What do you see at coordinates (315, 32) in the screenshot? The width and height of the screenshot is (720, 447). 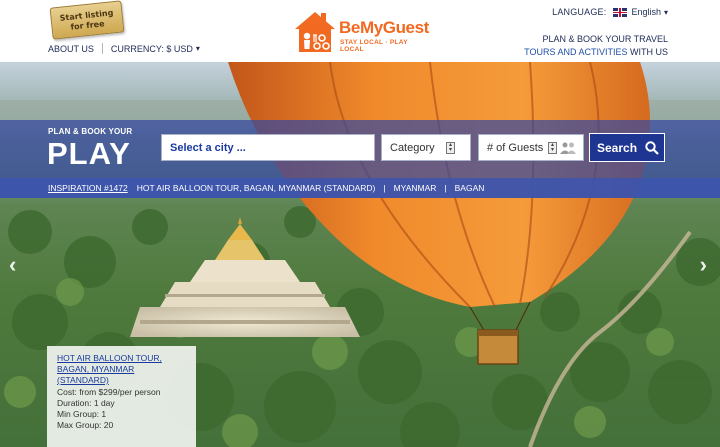 I see `house-logo-icon` at bounding box center [315, 32].